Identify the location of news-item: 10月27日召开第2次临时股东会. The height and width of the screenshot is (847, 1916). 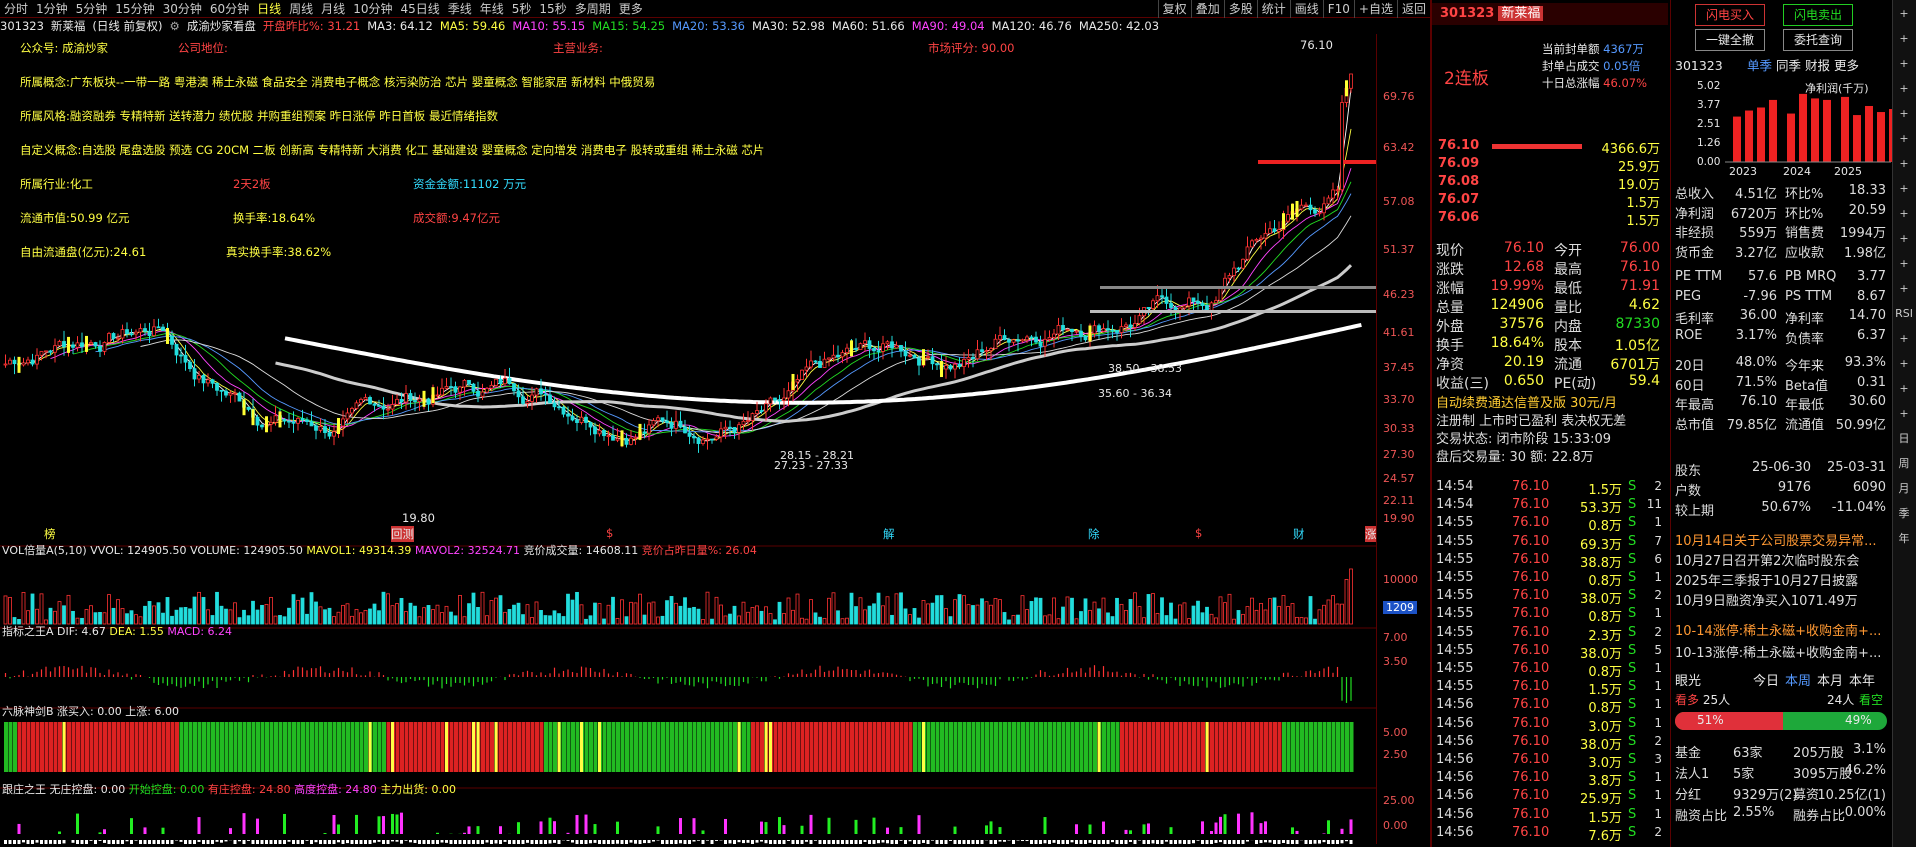
(1767, 559).